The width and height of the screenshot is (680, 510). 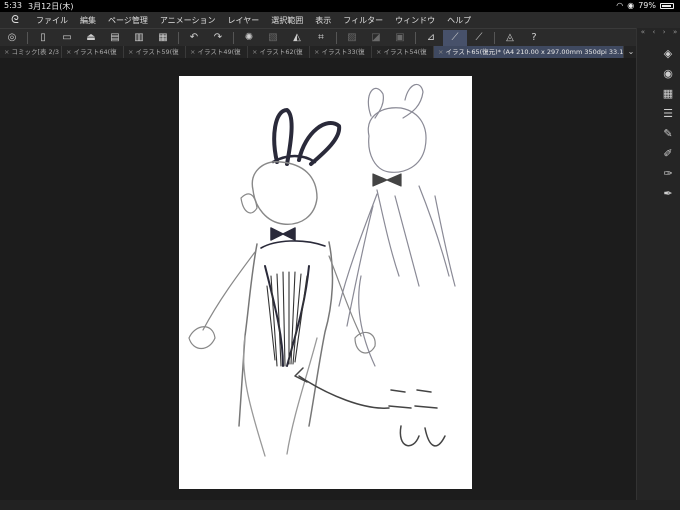 I want to click on menu-animation: アニメーション, so click(x=188, y=20).